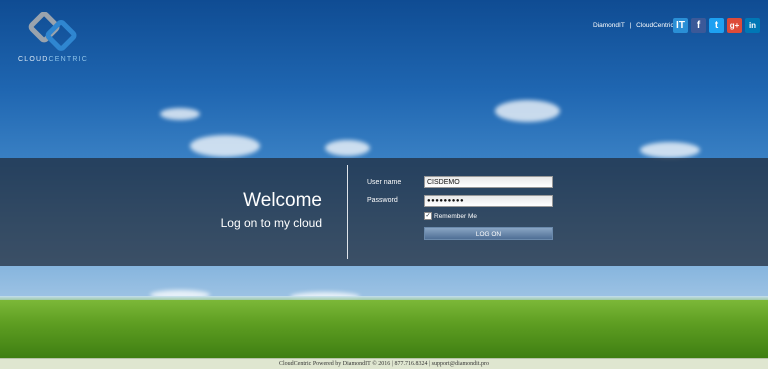  What do you see at coordinates (428, 216) in the screenshot?
I see `remember-checkbox: ✓` at bounding box center [428, 216].